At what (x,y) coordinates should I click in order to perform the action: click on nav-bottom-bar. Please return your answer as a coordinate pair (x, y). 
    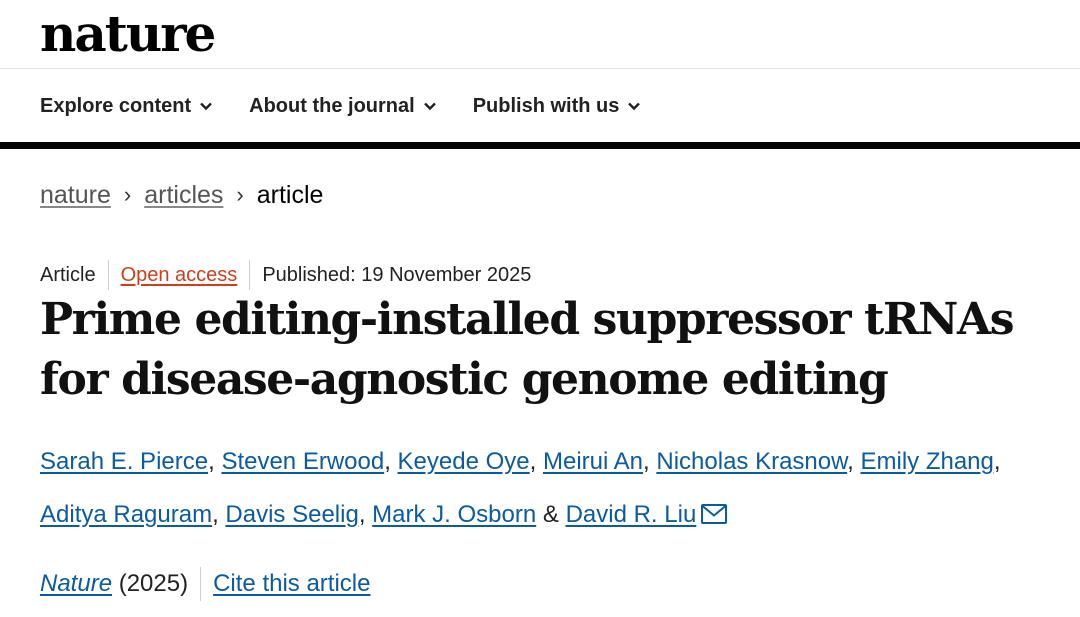
    Looking at the image, I should click on (540, 145).